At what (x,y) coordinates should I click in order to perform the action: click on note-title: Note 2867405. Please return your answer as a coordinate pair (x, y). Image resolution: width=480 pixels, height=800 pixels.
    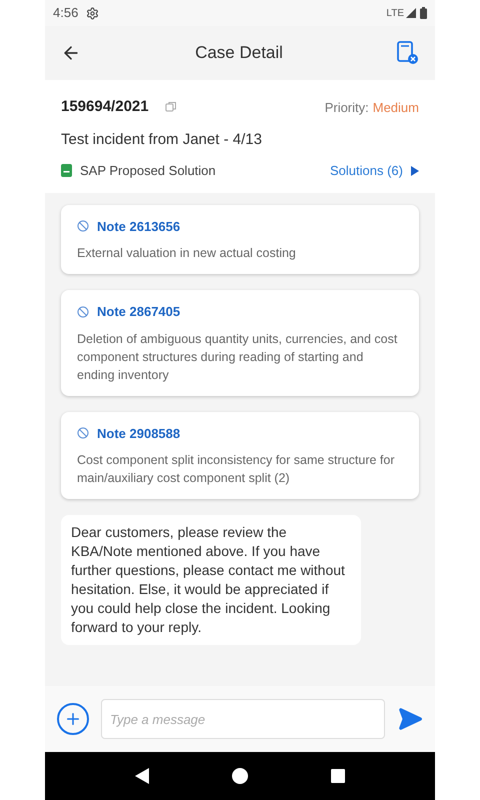
    Looking at the image, I should click on (138, 312).